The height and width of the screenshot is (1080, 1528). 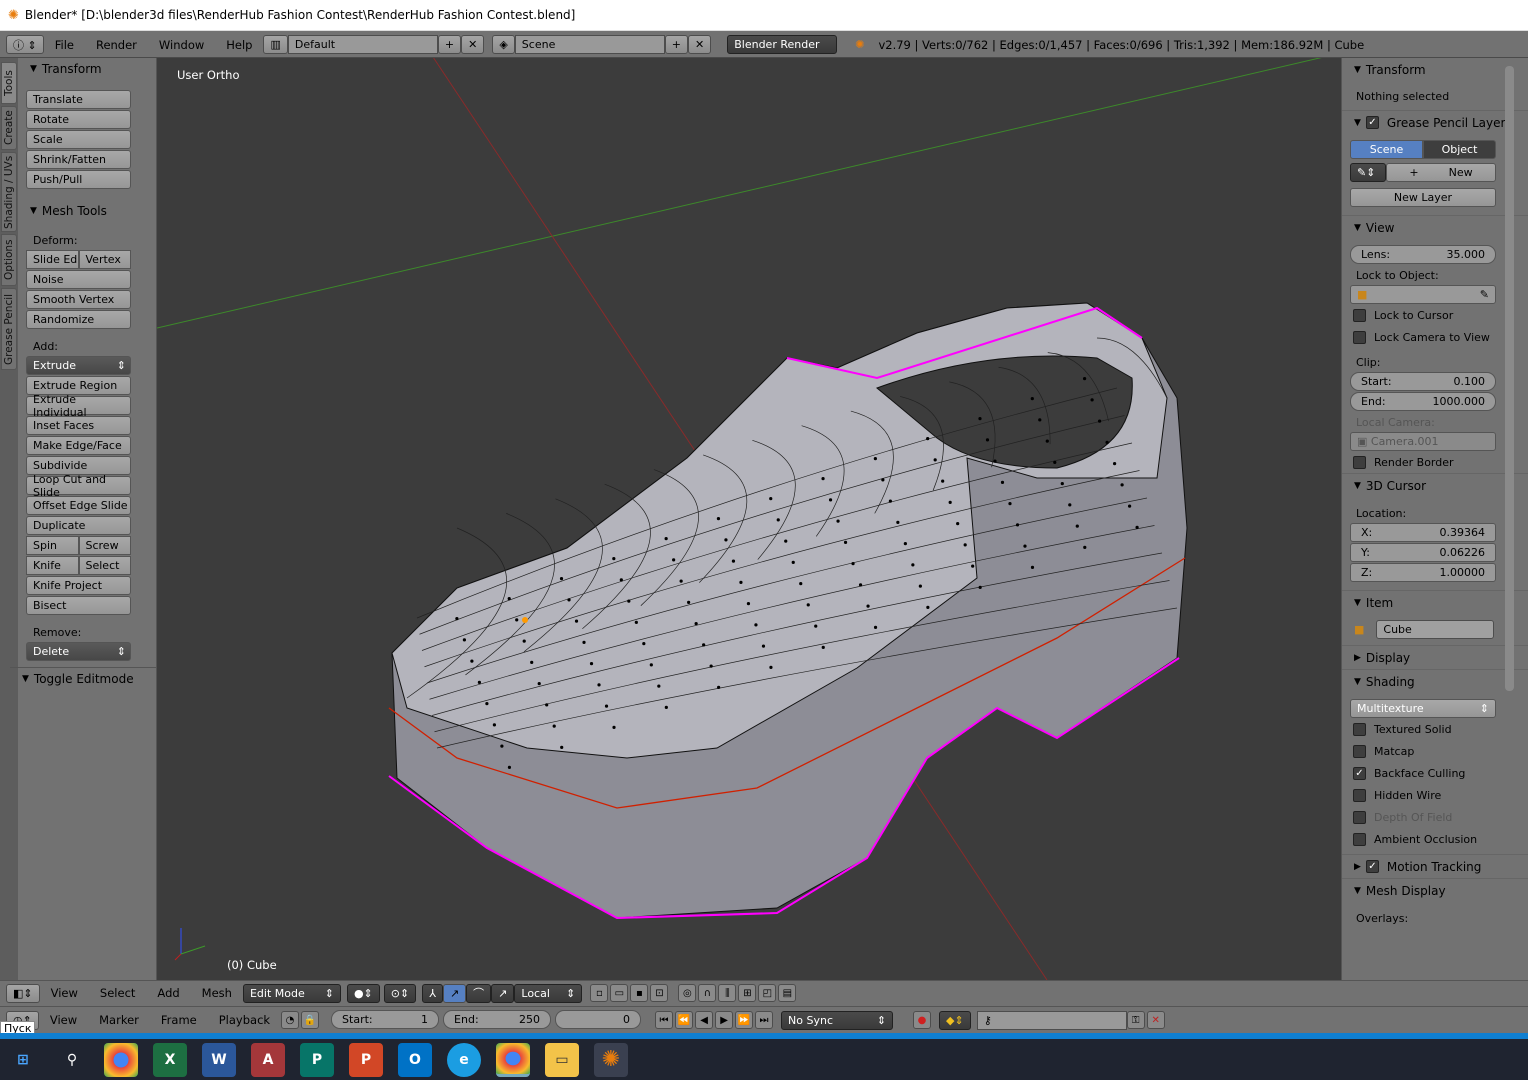 What do you see at coordinates (1435, 629) in the screenshot?
I see `item-name-field: Cube` at bounding box center [1435, 629].